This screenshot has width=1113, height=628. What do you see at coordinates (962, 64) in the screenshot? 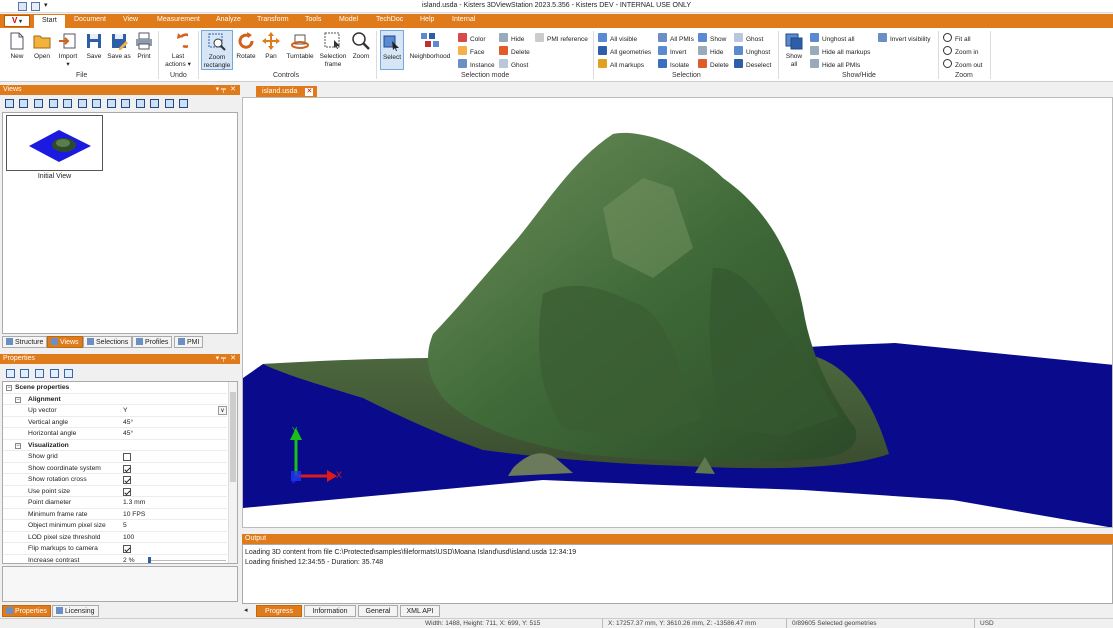
I see `zoom-out-item: Zoom out` at bounding box center [962, 64].